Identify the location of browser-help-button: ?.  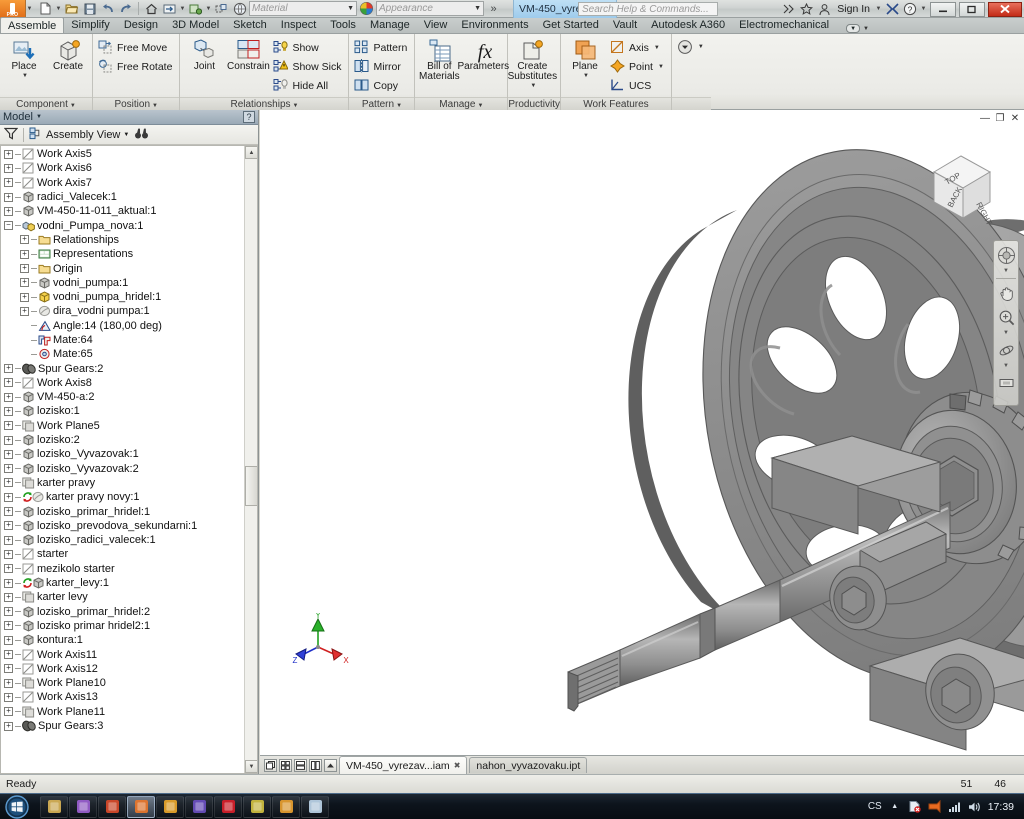
(249, 117).